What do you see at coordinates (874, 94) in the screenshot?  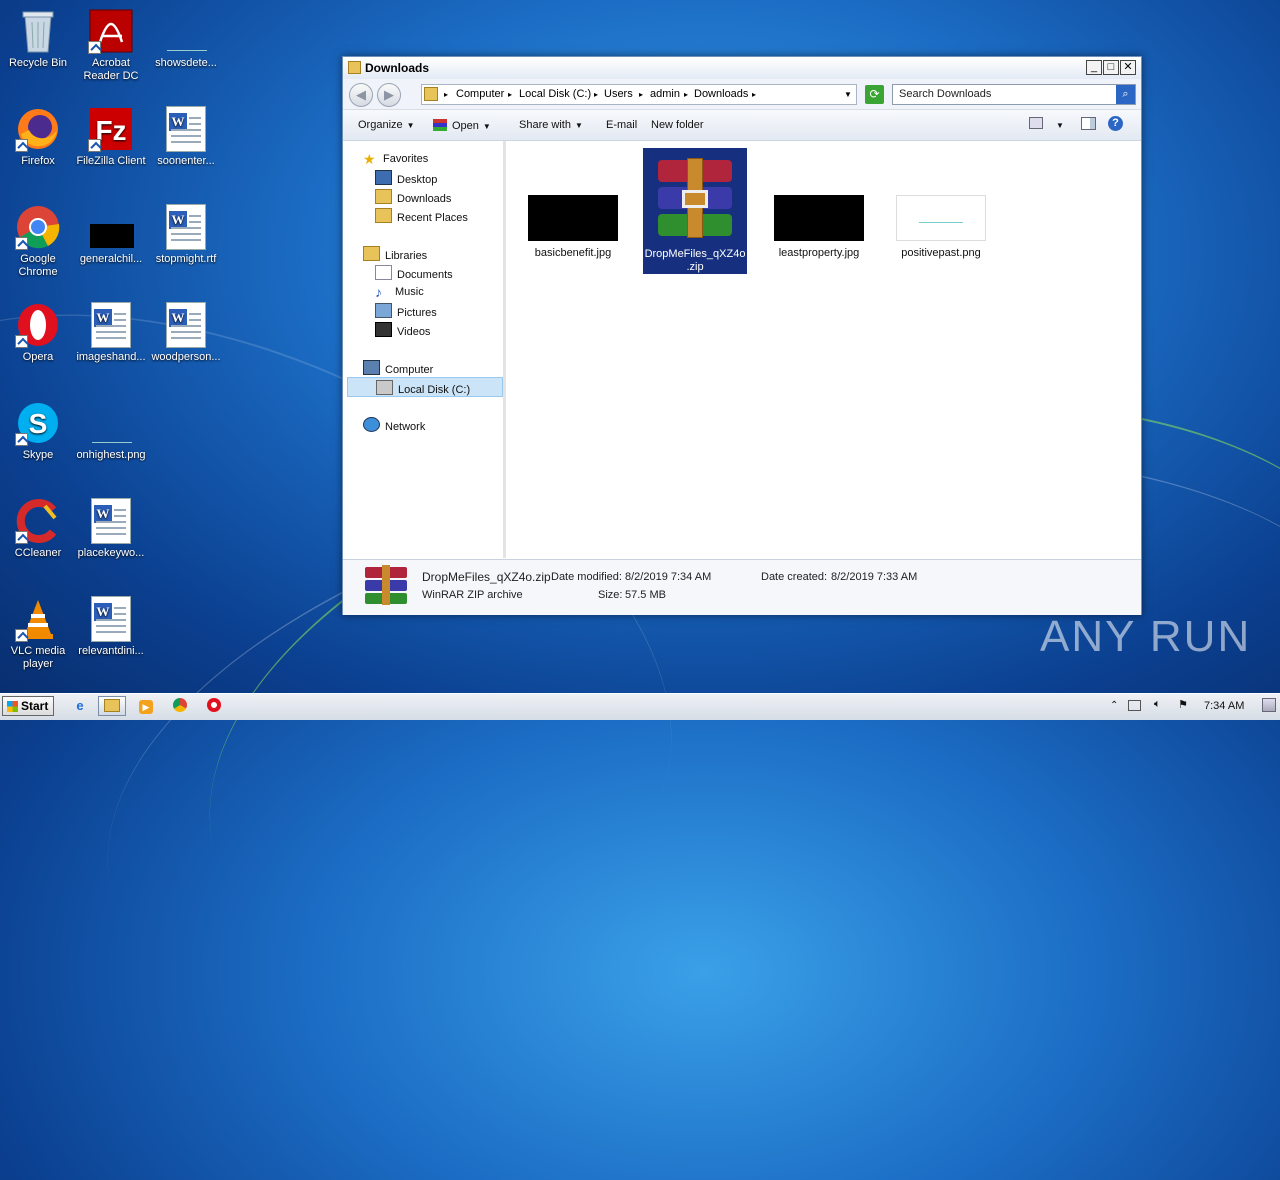 I see `refresh-button: ⟳` at bounding box center [874, 94].